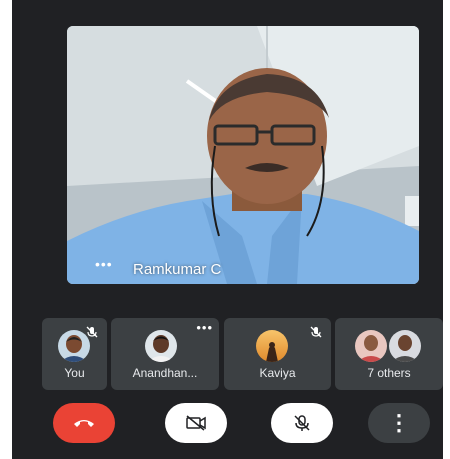 This screenshot has height=459, width=450. I want to click on participant-name: You, so click(74, 373).